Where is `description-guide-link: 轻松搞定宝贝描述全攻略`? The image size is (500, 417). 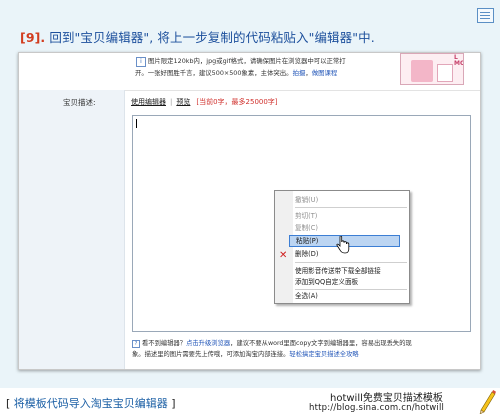 description-guide-link: 轻松搞定宝贝描述全攻略 is located at coordinates (323, 354).